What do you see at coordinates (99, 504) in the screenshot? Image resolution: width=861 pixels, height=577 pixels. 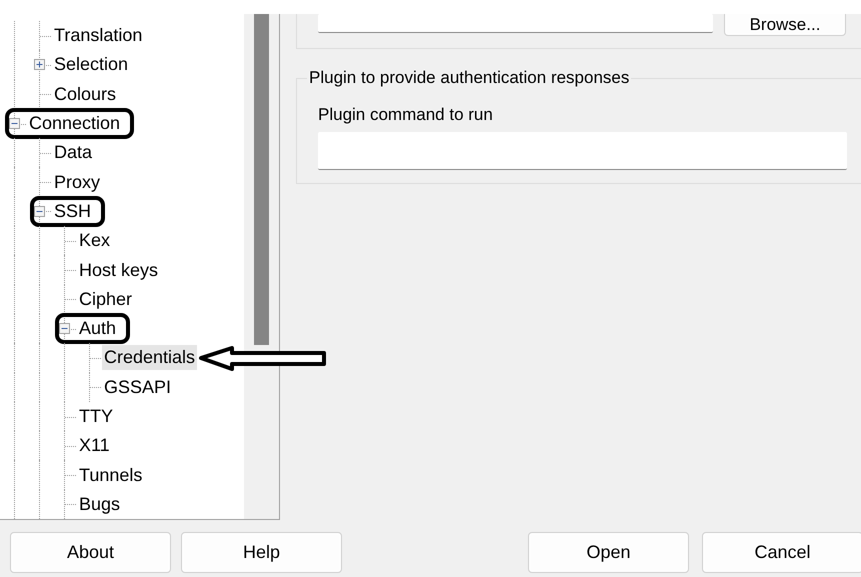 I see `tree-item: Bugs` at bounding box center [99, 504].